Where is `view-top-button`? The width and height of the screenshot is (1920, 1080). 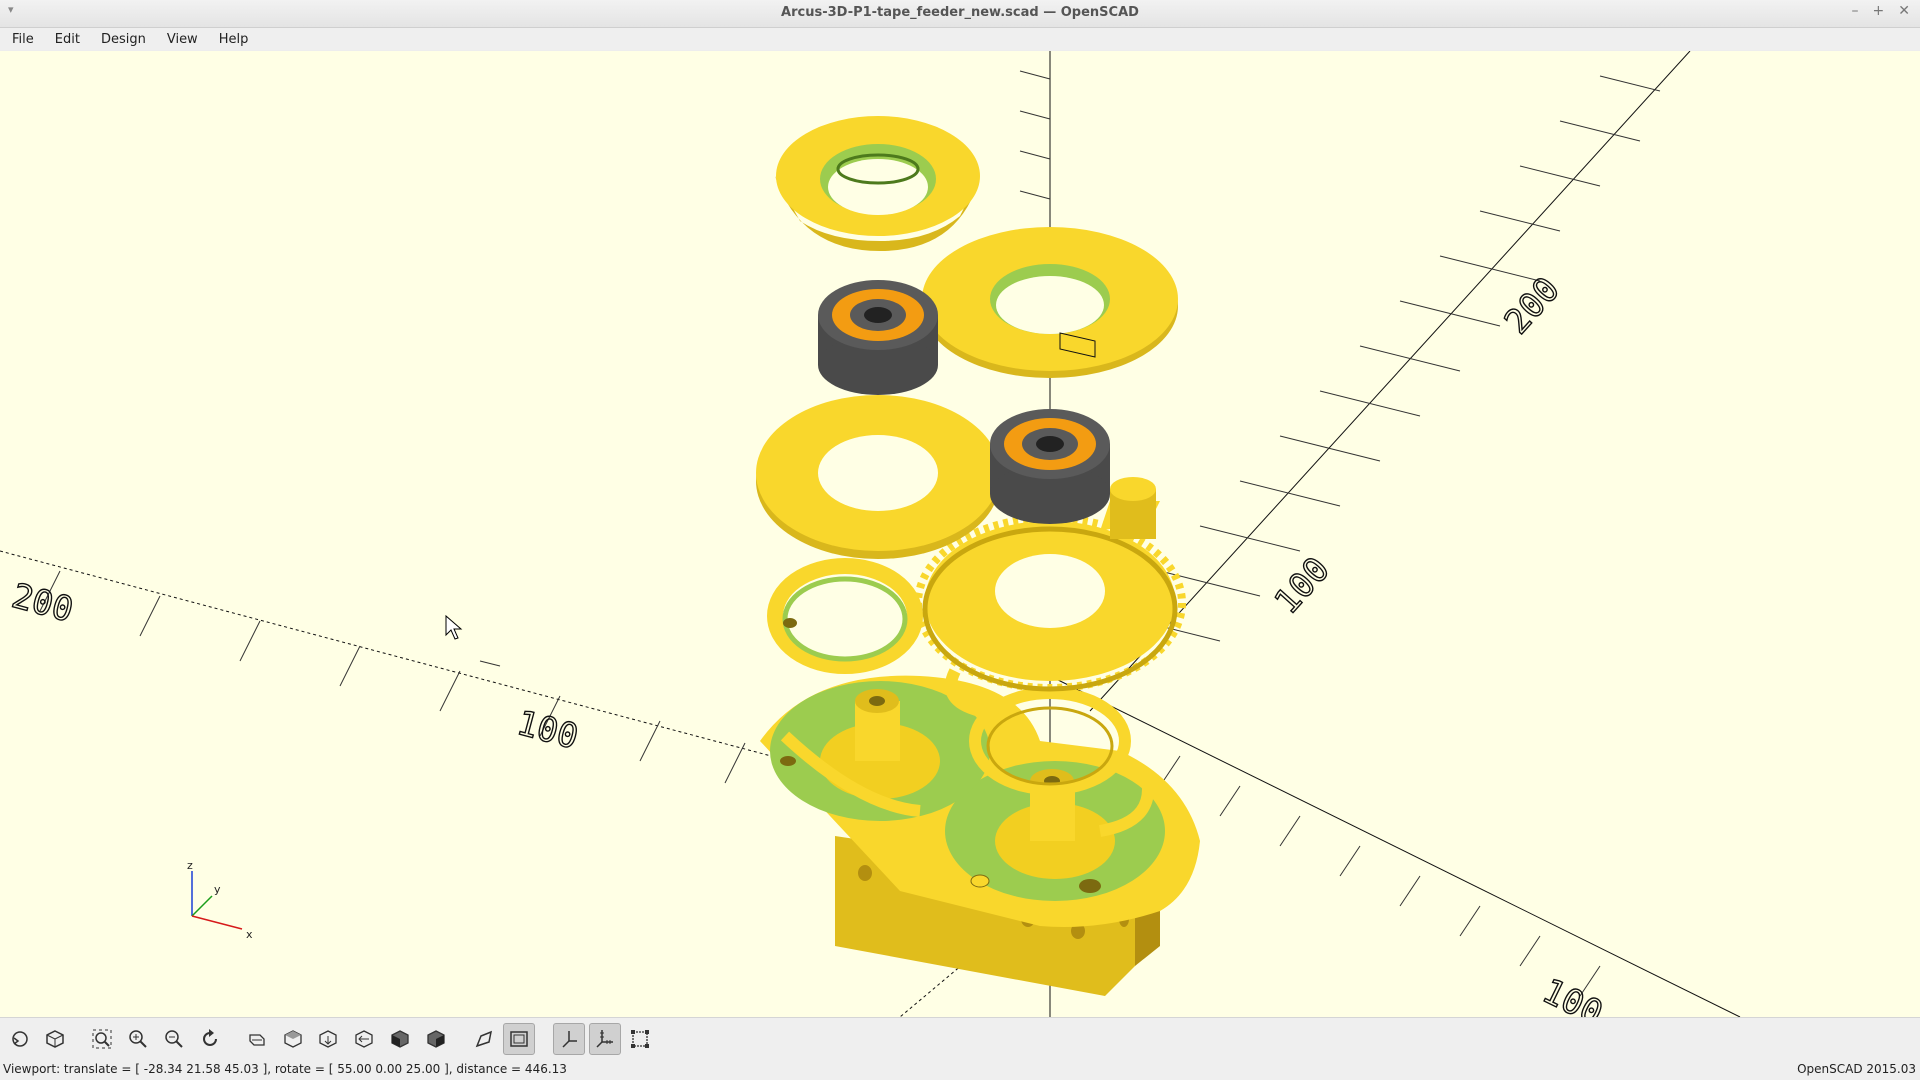 view-top-button is located at coordinates (293, 1039).